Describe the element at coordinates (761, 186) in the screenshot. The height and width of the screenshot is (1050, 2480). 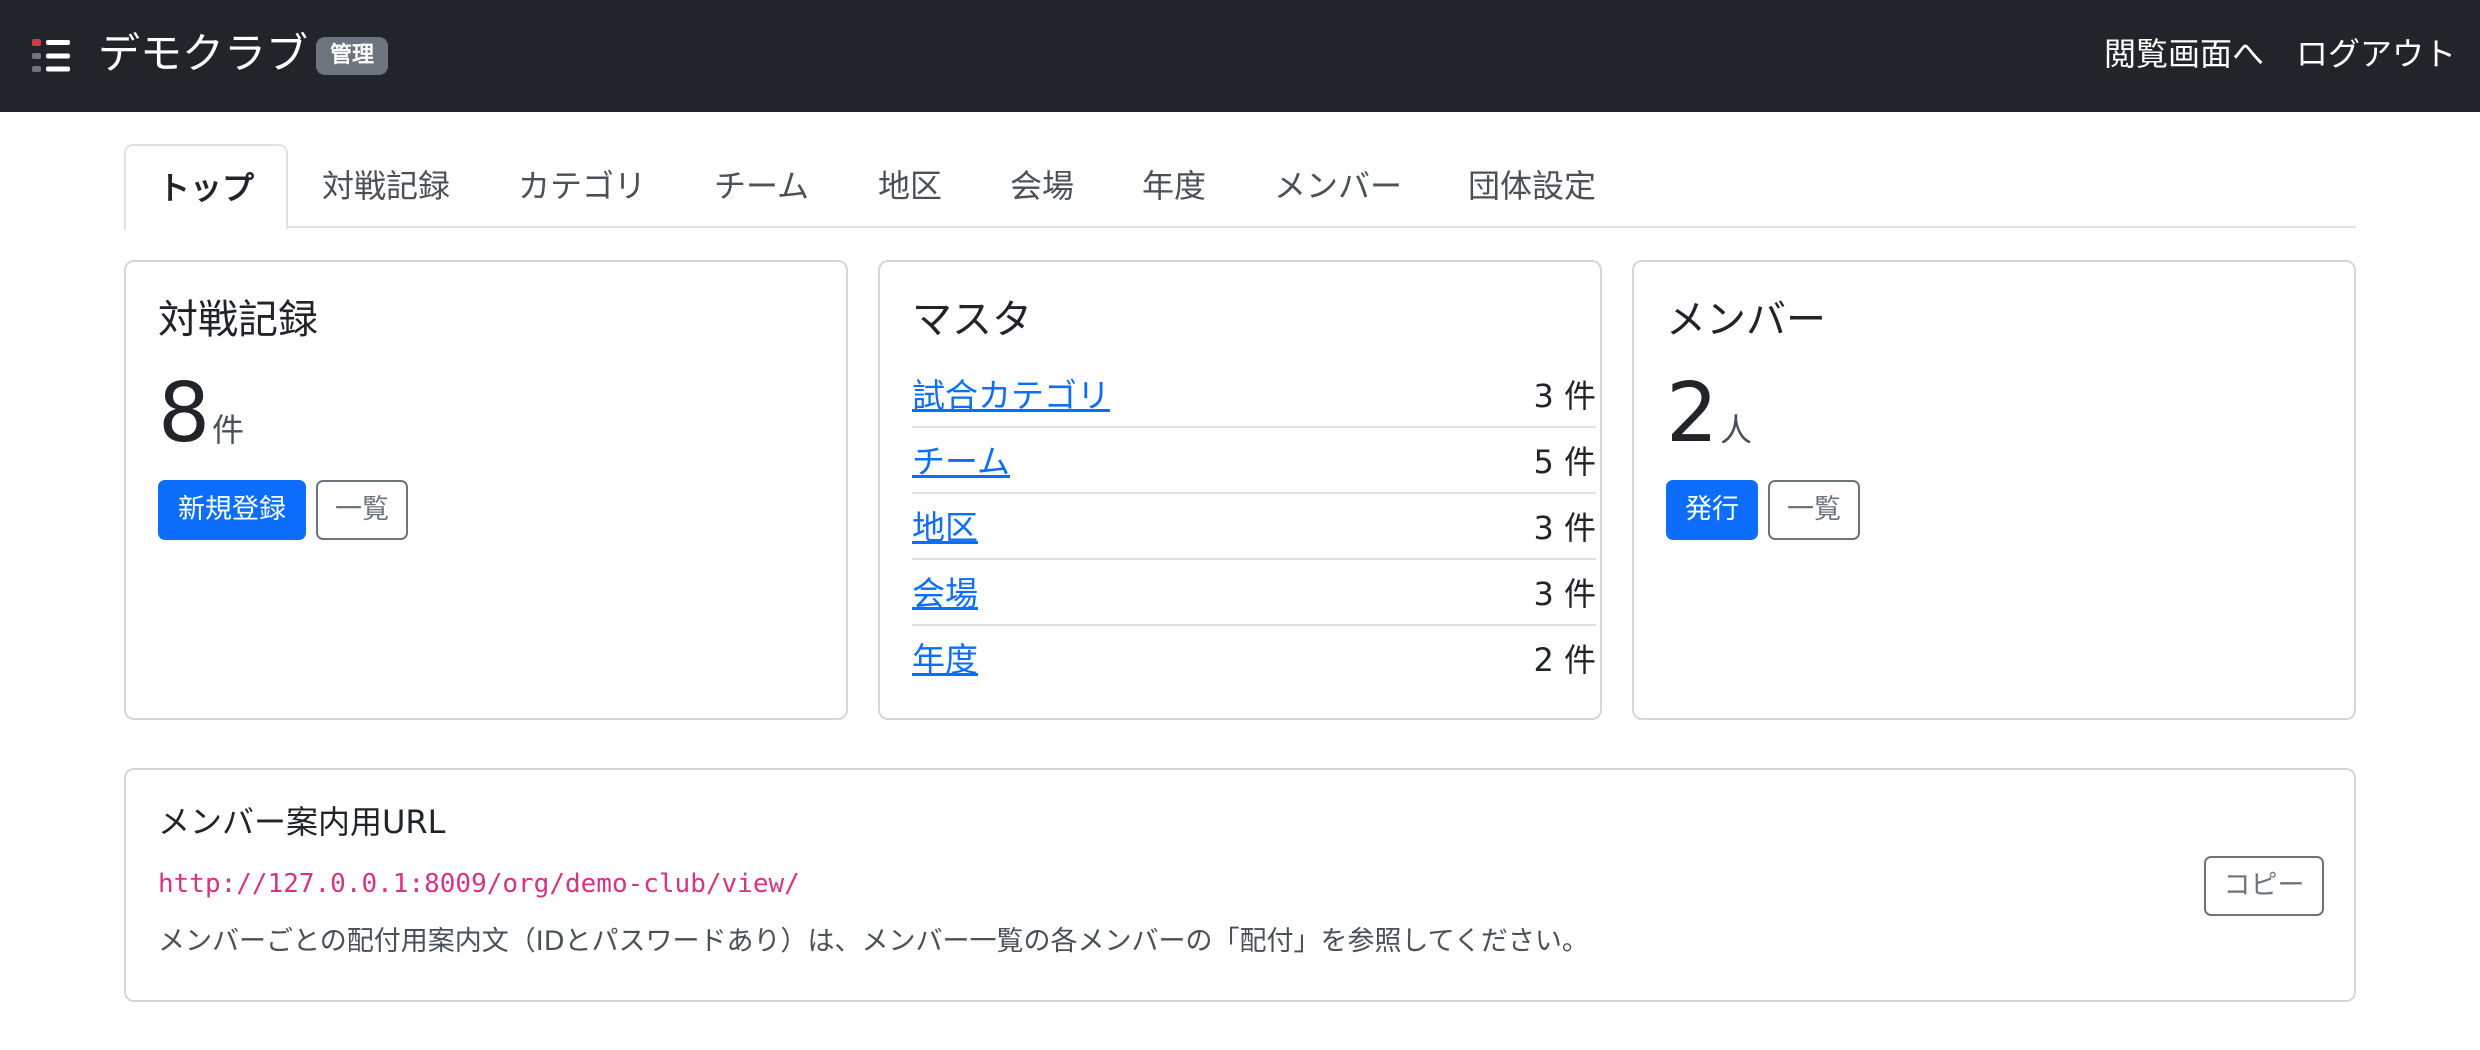
I see `tab-teams: チーム` at that location.